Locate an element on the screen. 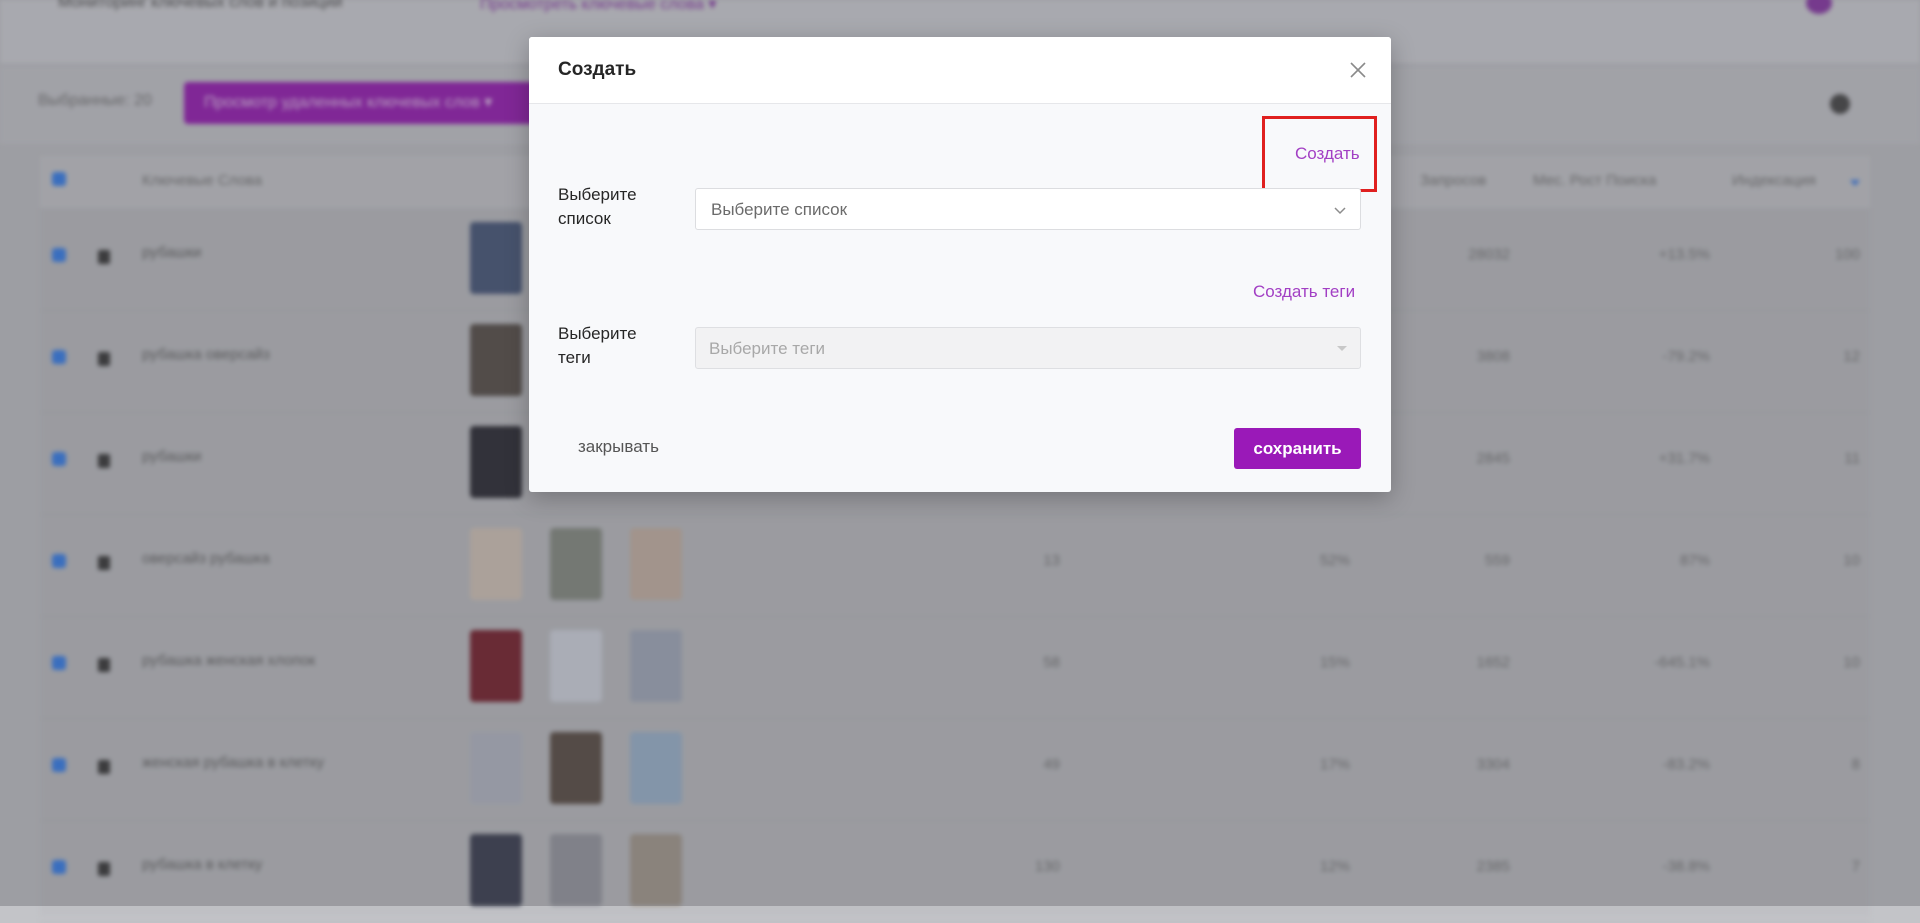  close-icon is located at coordinates (1358, 70).